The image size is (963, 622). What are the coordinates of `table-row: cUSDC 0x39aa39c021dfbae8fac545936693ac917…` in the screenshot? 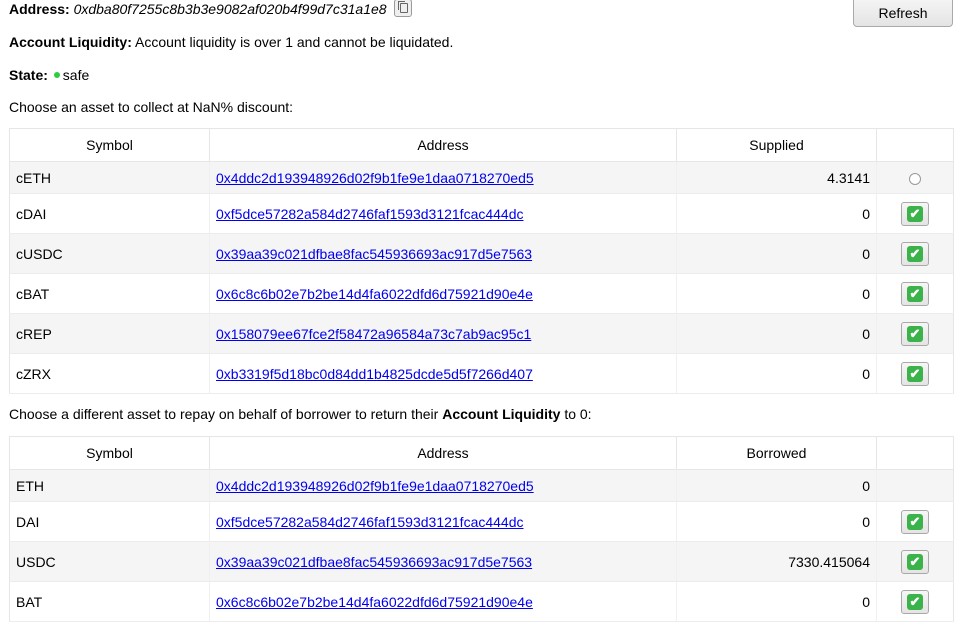 It's located at (481, 253).